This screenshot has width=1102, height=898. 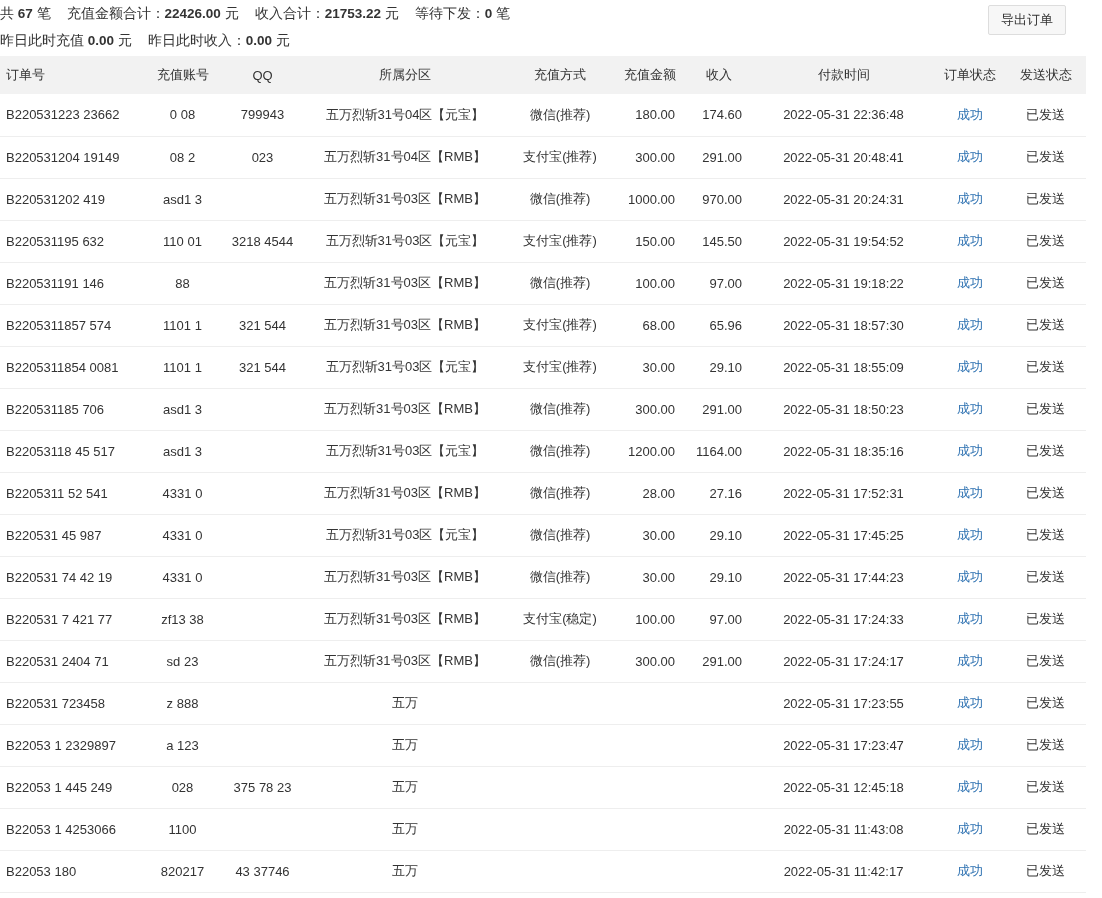 What do you see at coordinates (655, 619) in the screenshot?
I see `table-cell: 100.00` at bounding box center [655, 619].